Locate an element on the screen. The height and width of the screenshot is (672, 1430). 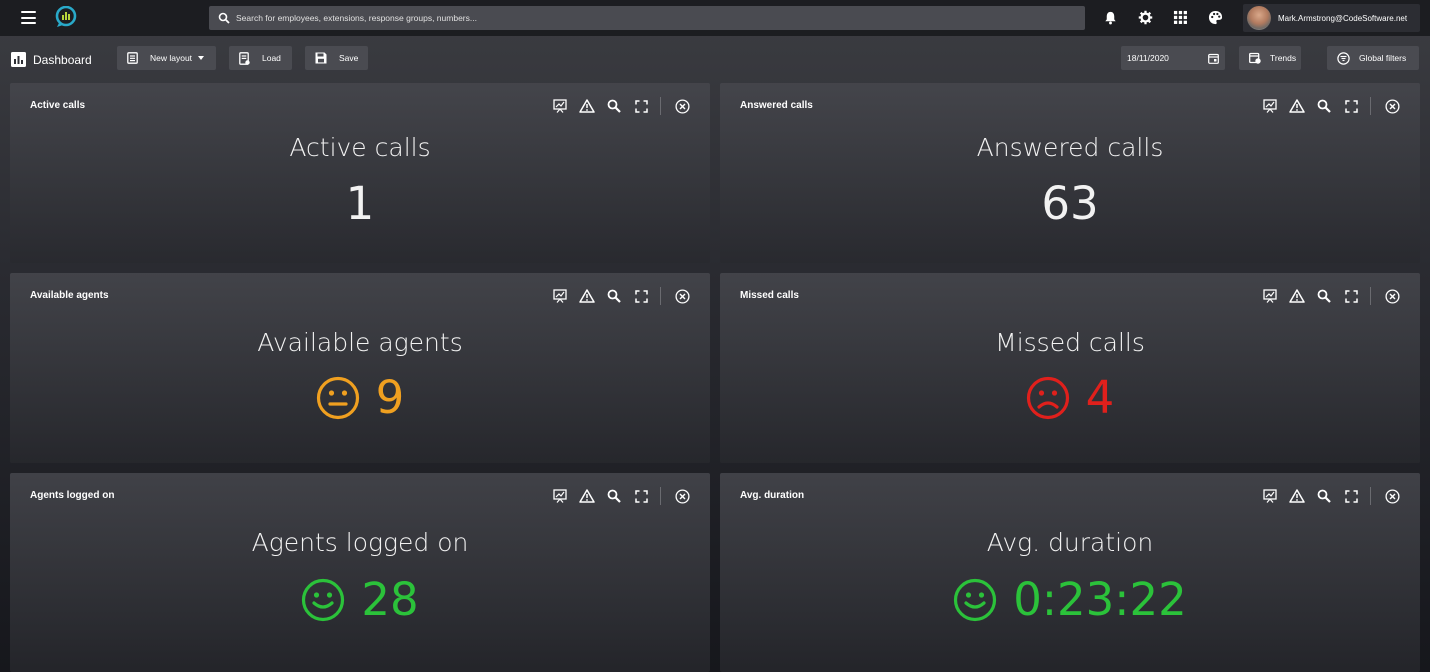
save-button: Save is located at coordinates (336, 58).